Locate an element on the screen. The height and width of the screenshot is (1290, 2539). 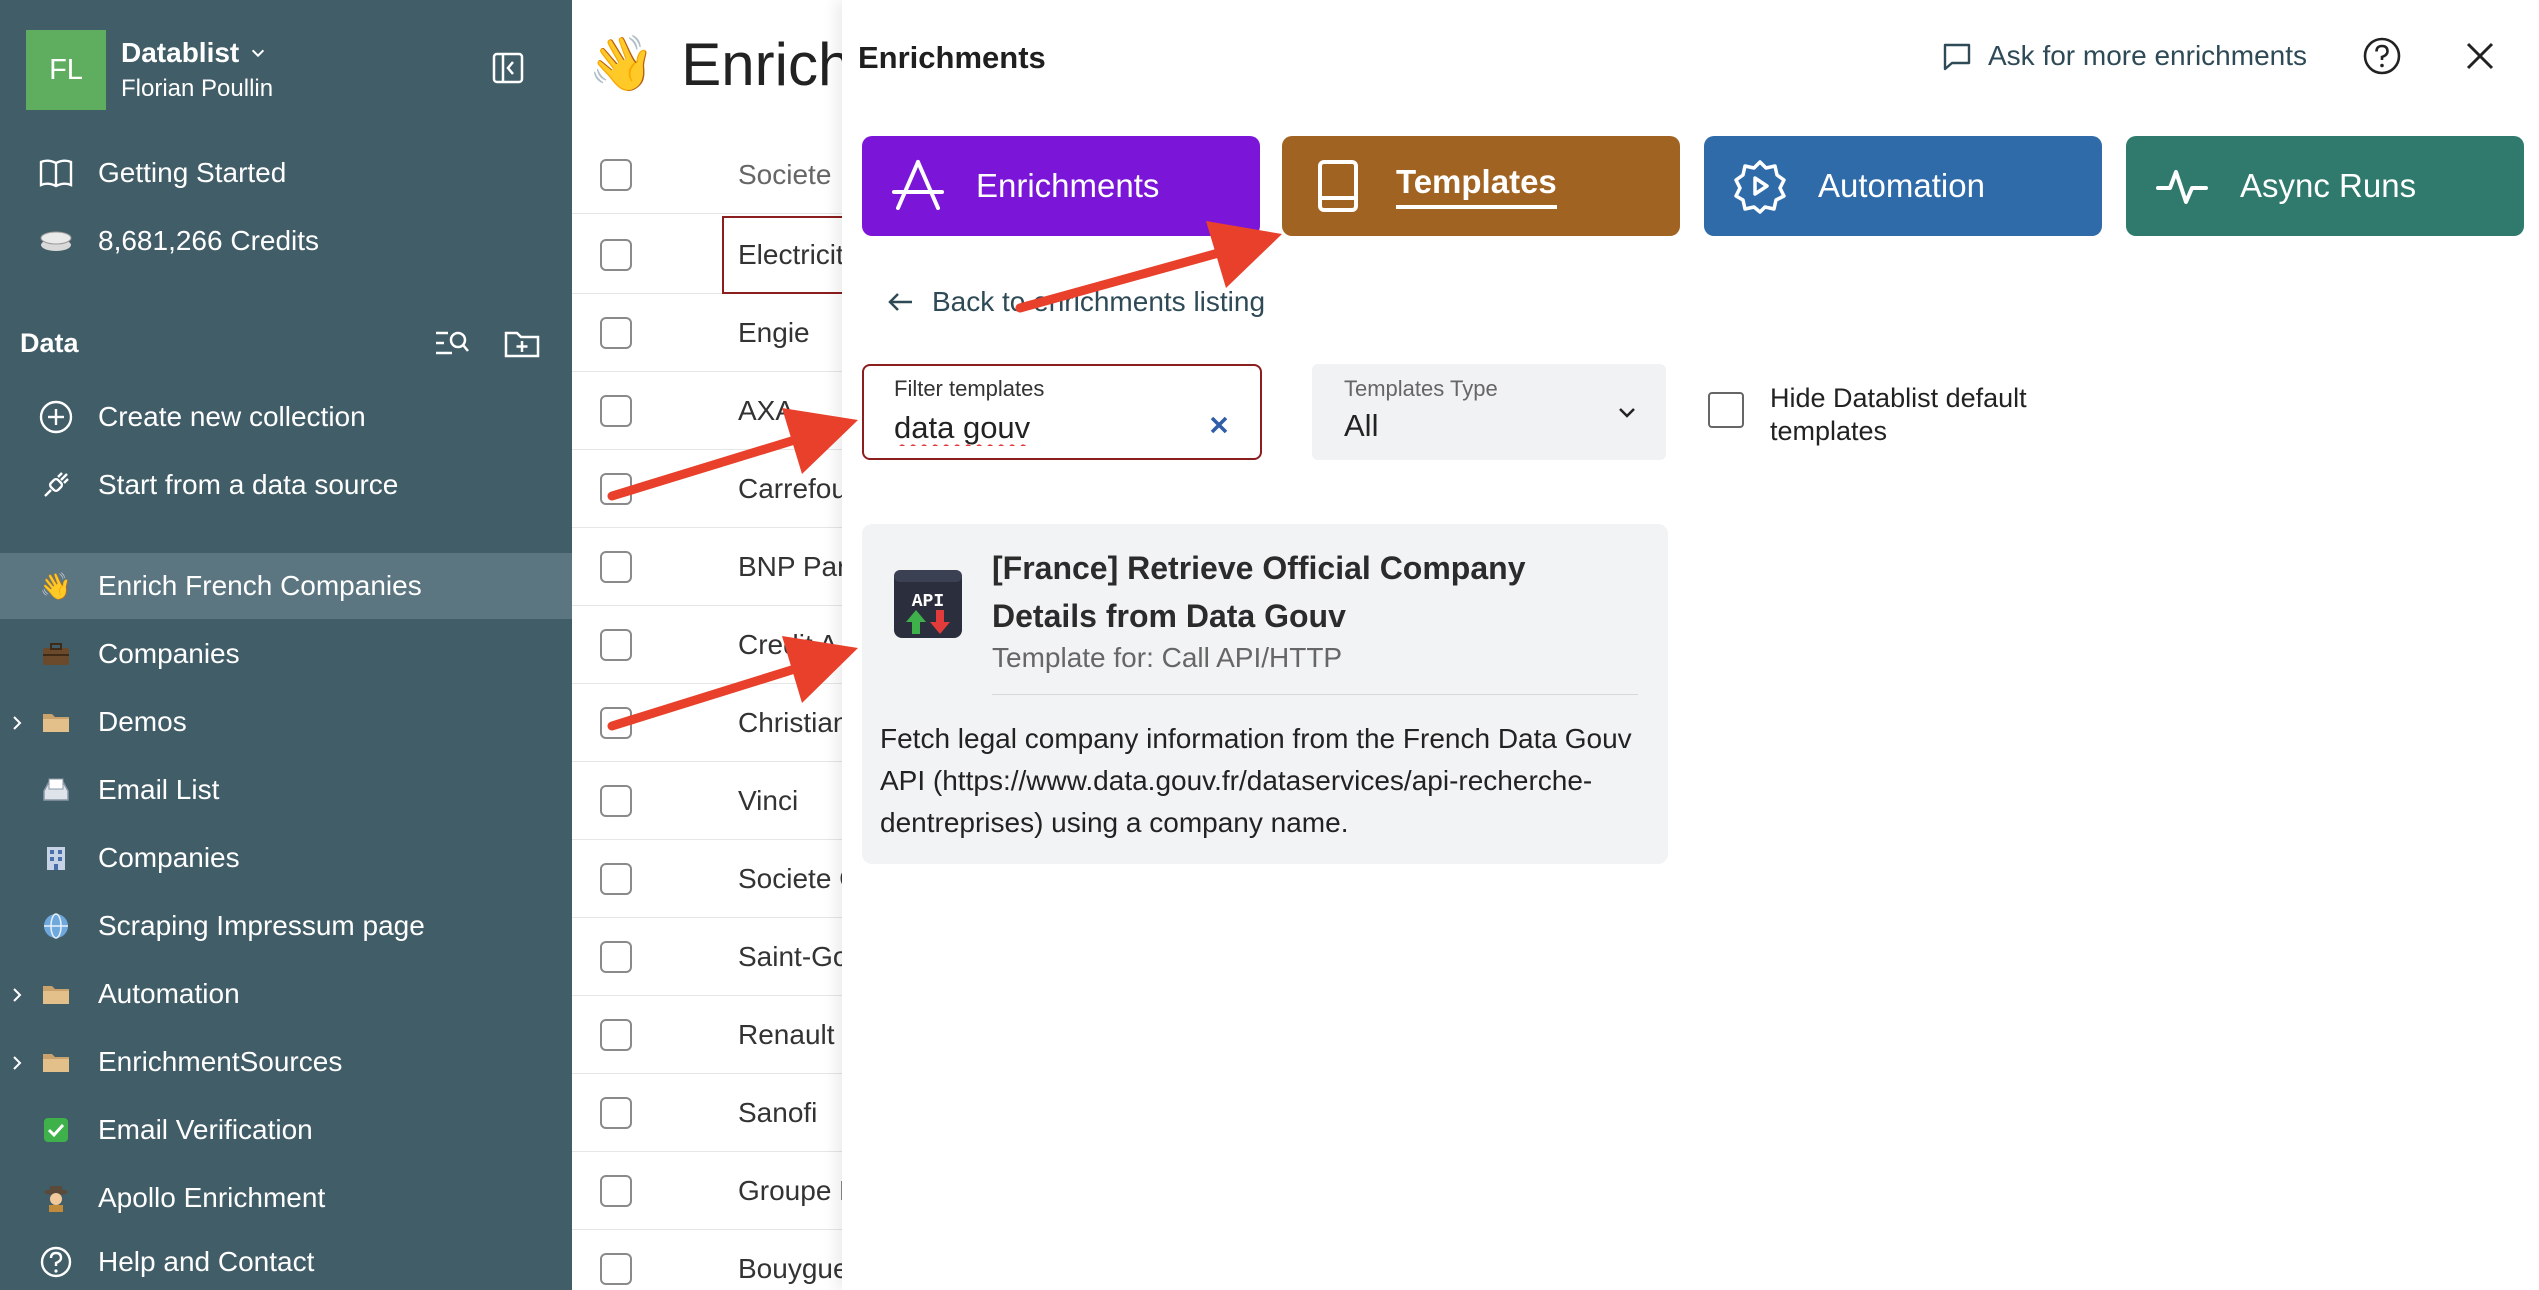
table-cell-societe: Engie is located at coordinates (774, 333).